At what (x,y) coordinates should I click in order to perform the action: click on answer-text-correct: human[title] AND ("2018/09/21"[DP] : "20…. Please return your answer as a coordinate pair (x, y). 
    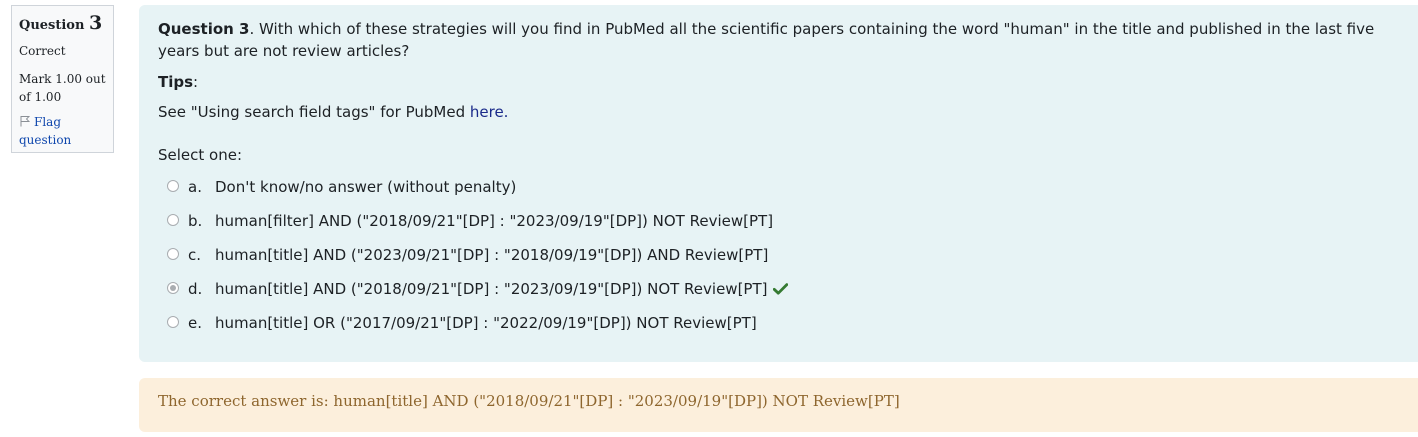
    Looking at the image, I should click on (502, 289).